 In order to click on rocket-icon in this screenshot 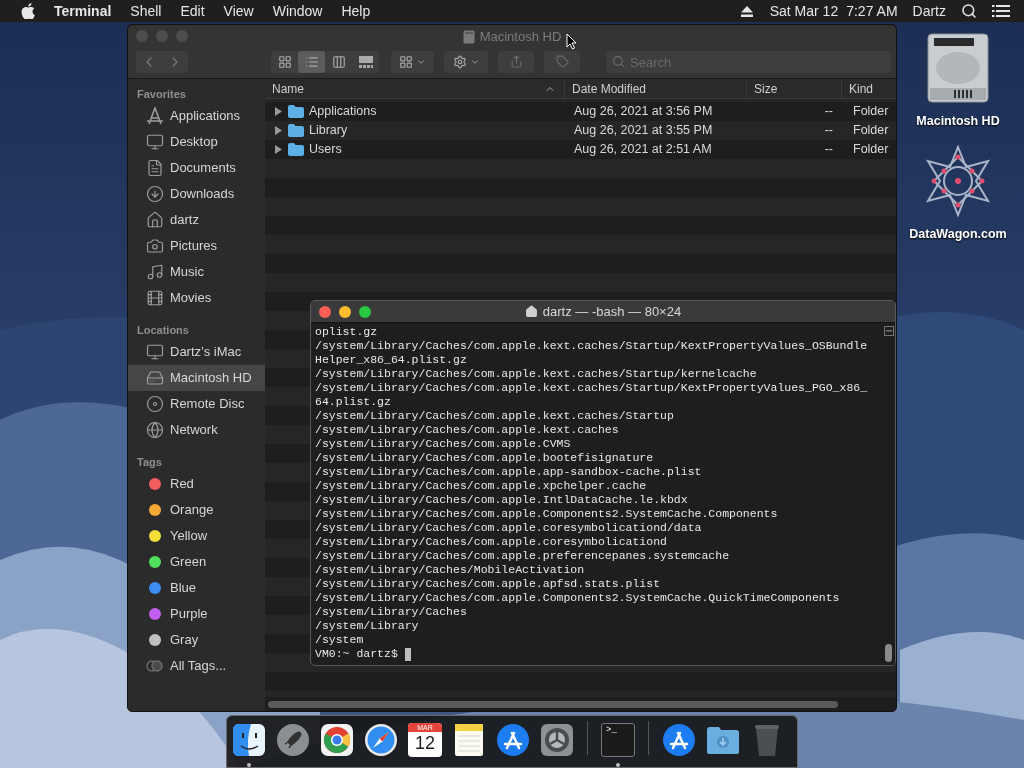, I will do `click(293, 739)`.